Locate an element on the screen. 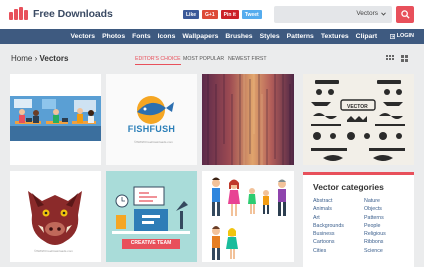 This screenshot has height=267, width=424. vector-card-creative-team: CREATIVE TEAM is located at coordinates (151, 216).